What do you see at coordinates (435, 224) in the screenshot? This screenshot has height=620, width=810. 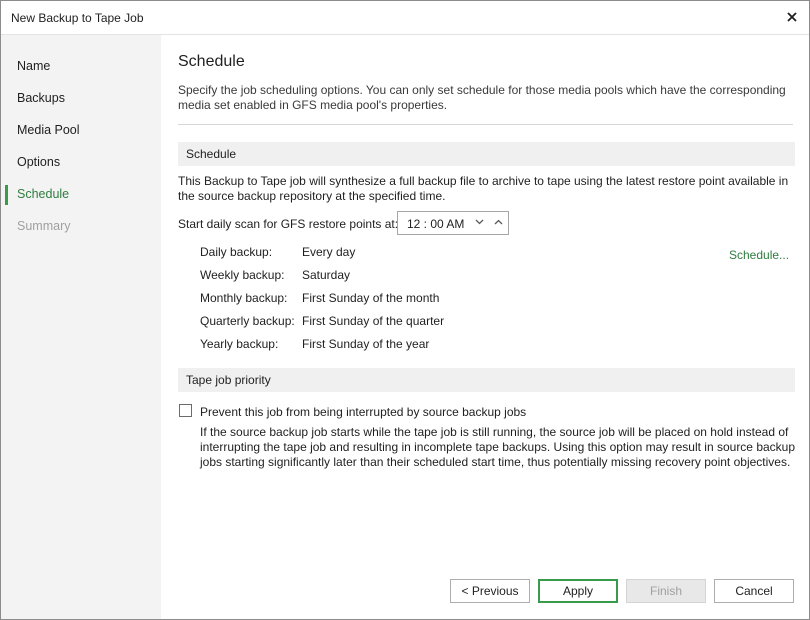 I see `start-time-value: 12 : 00 AM` at bounding box center [435, 224].